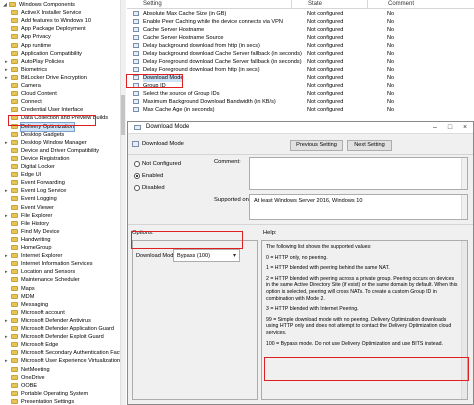  Describe the element at coordinates (35, 223) in the screenshot. I see `tree-item-label: File History` at that location.